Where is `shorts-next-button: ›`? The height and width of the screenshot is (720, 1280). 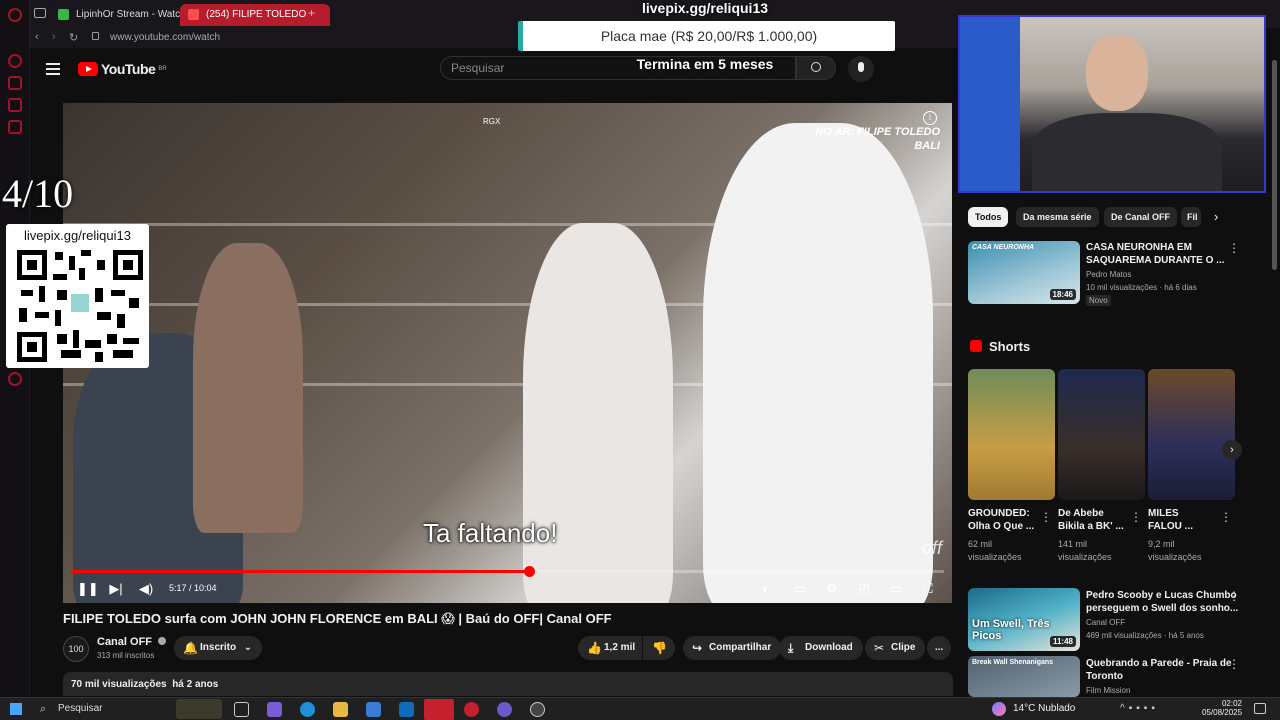 shorts-next-button: › is located at coordinates (1232, 450).